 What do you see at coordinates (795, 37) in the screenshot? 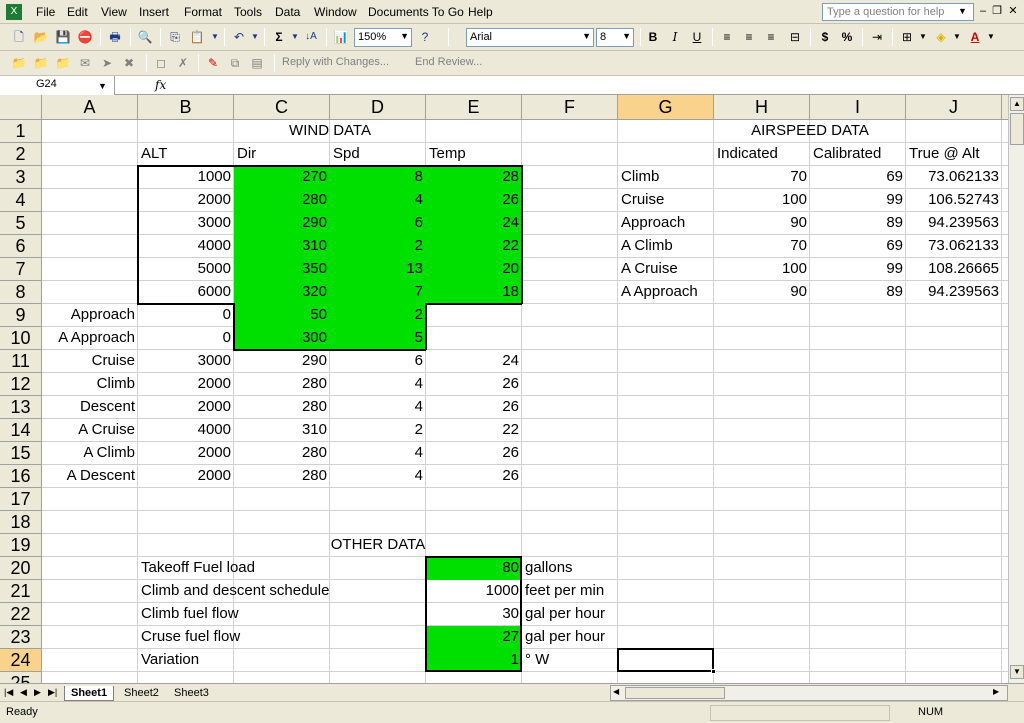
I see `merge-center-icon: ⊟` at bounding box center [795, 37].